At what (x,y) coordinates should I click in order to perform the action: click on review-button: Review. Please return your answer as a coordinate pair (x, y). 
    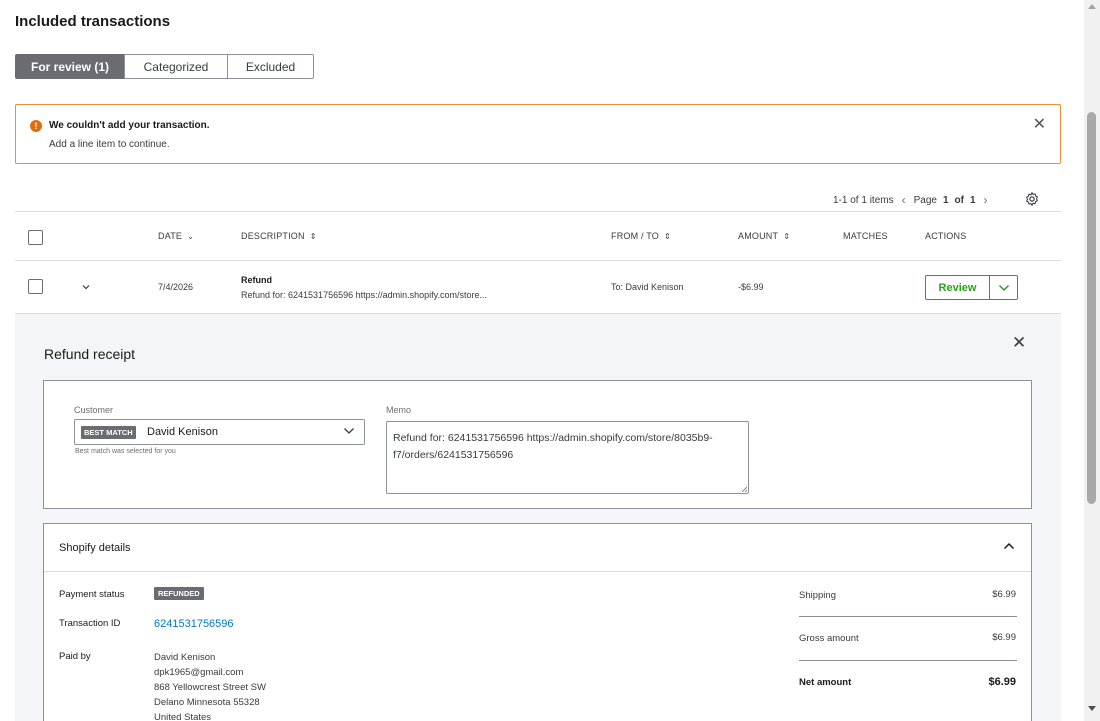
    Looking at the image, I should click on (957, 287).